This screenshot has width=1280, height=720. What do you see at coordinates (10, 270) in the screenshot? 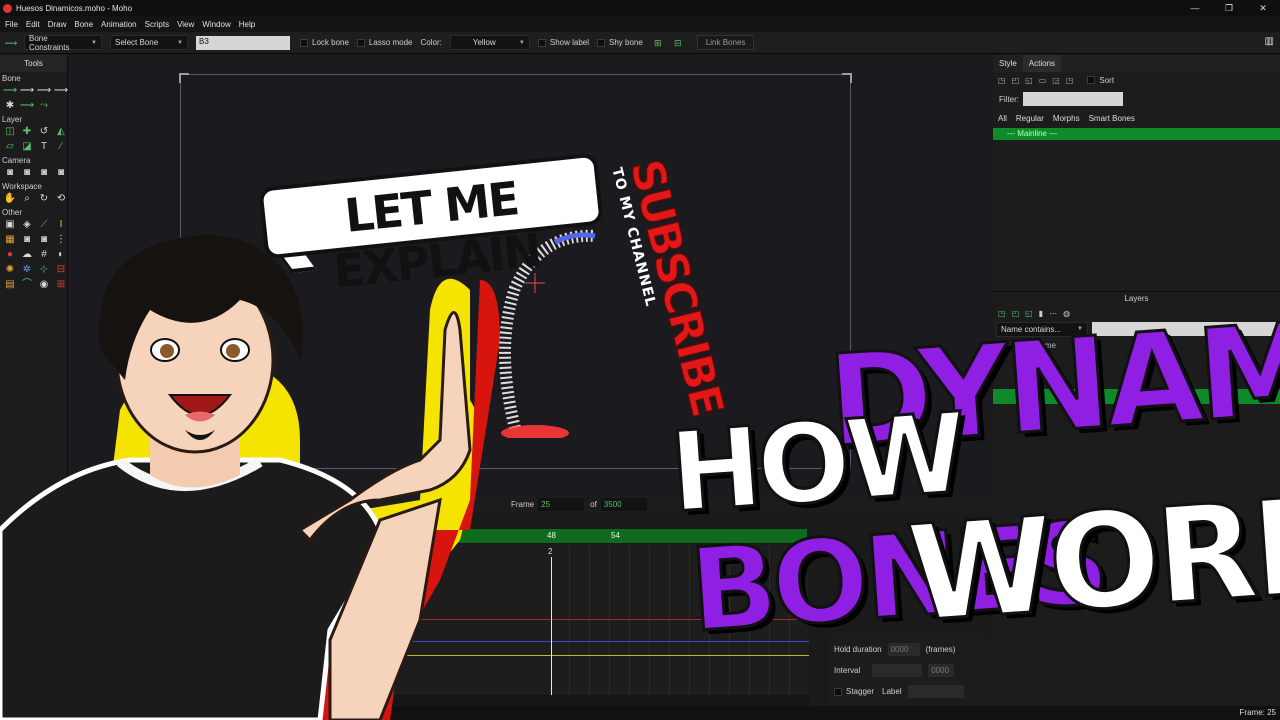
I see `particles-icon: ✺` at bounding box center [10, 270].